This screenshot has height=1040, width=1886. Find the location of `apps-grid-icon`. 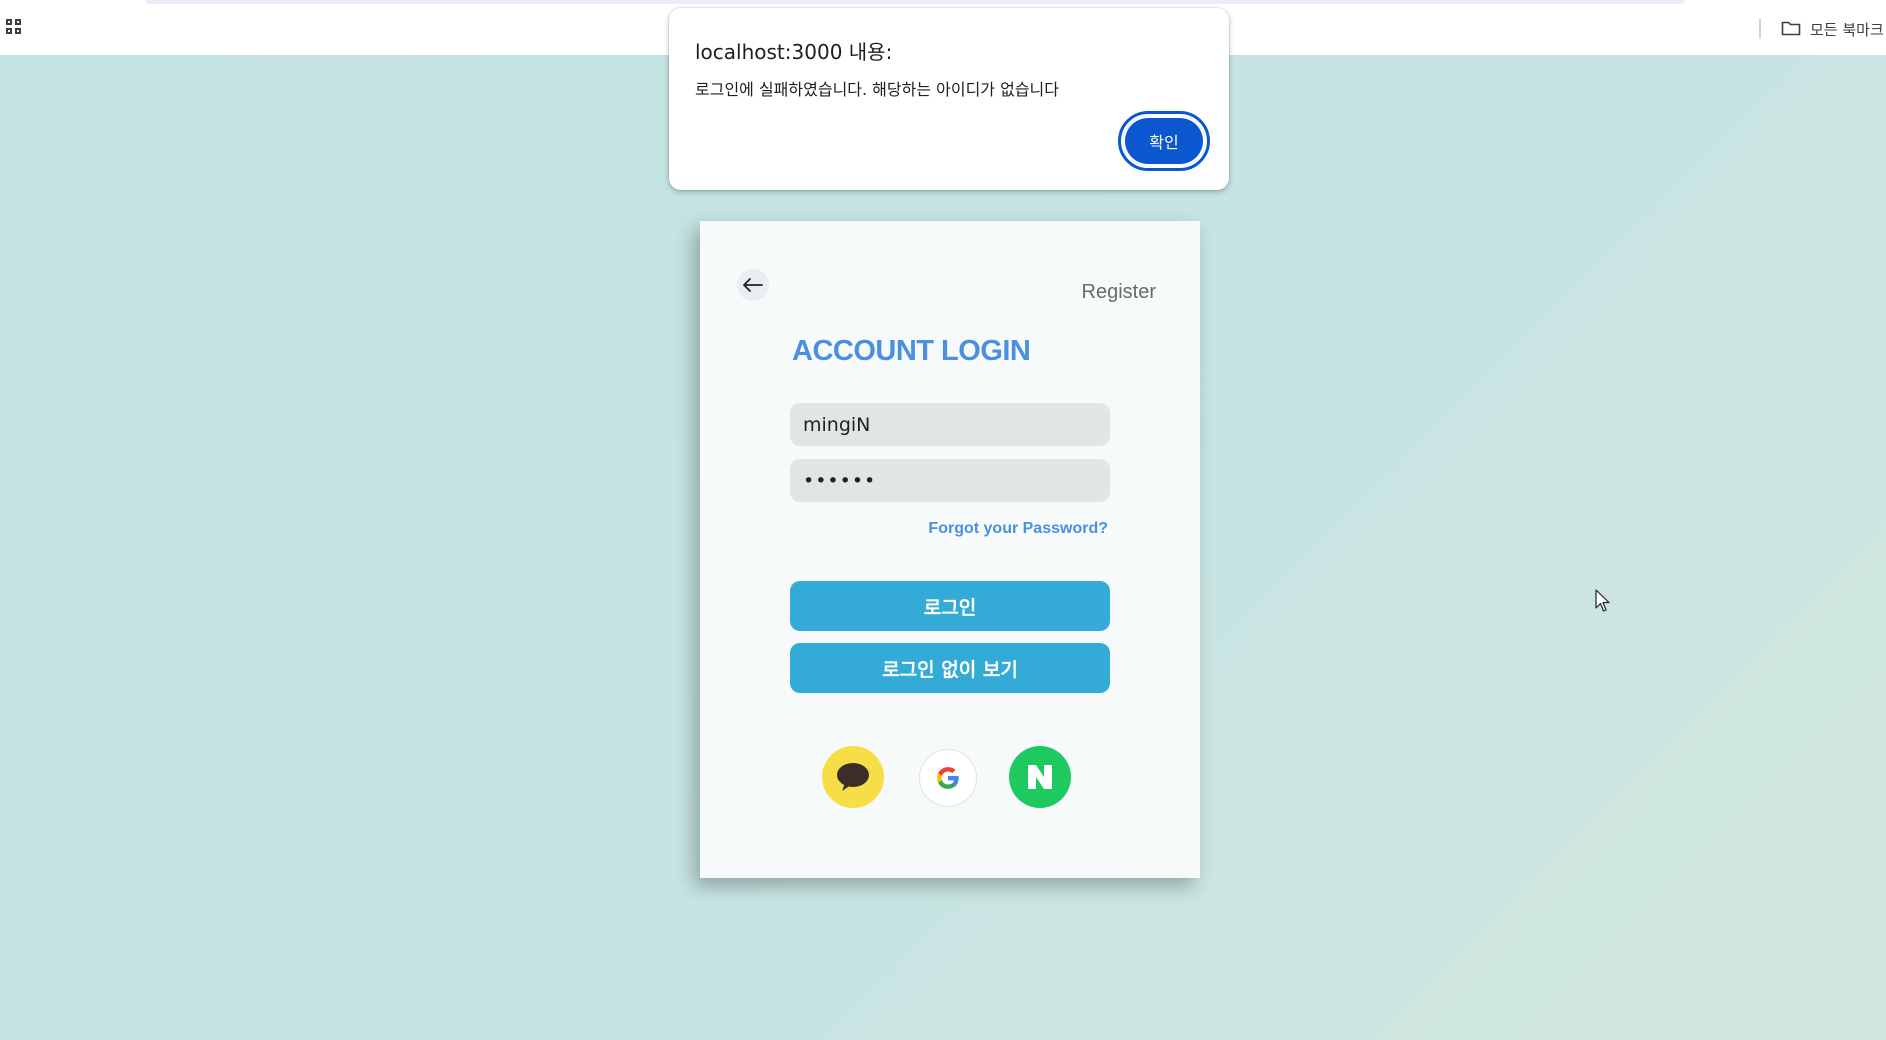

apps-grid-icon is located at coordinates (15, 28).